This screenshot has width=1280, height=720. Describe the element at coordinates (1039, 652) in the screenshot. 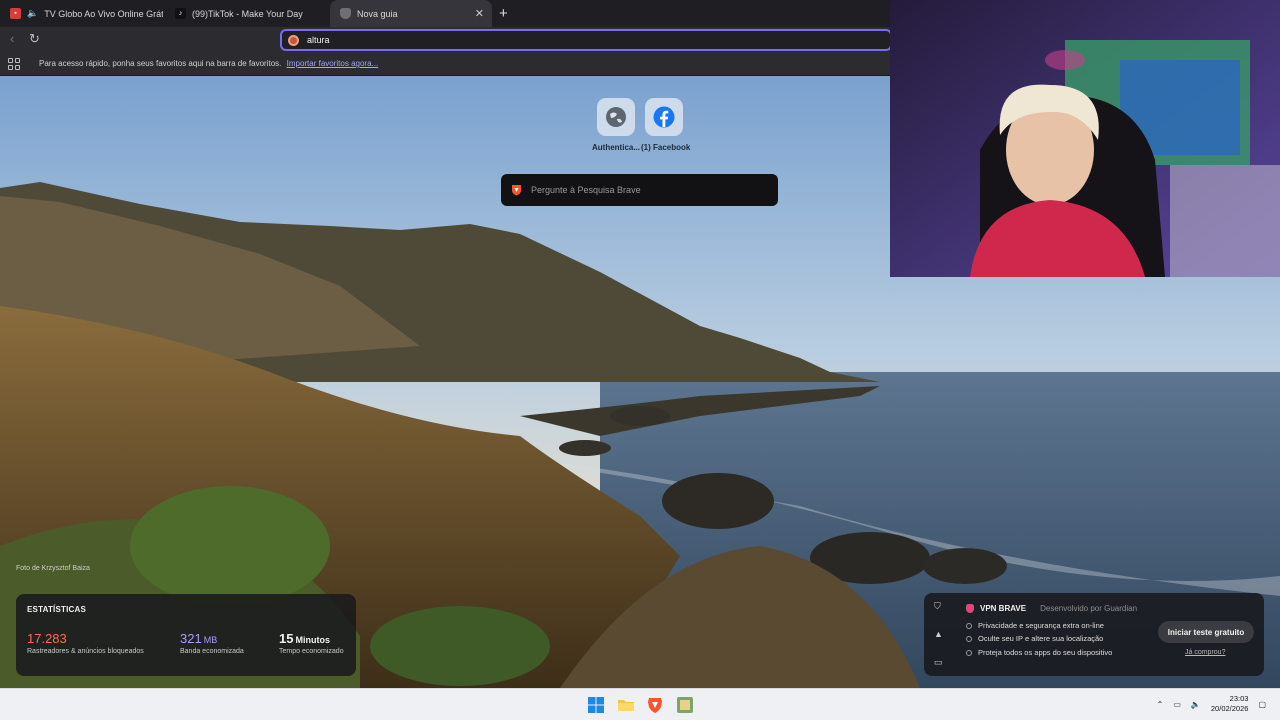

I see `vpn-feature: Proteja todos os apps do seu dispositivo` at that location.